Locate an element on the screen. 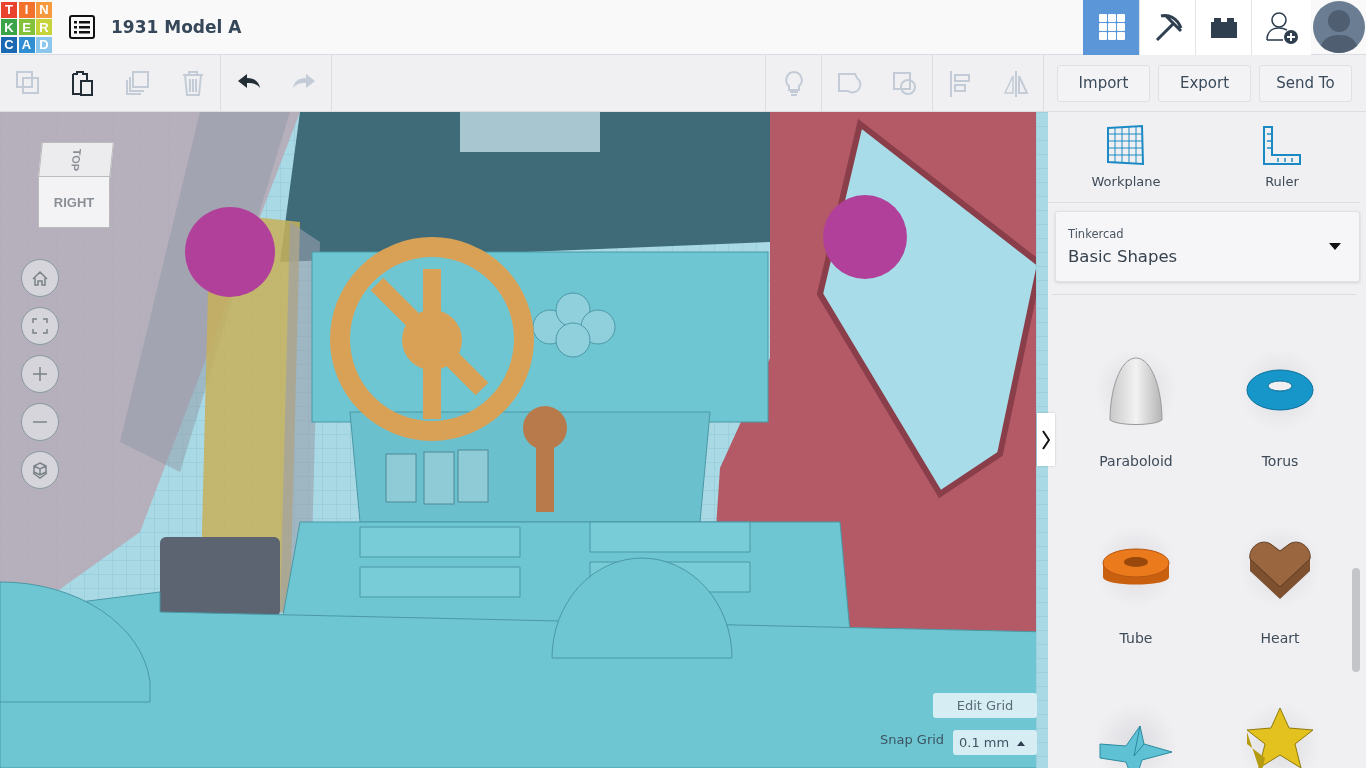  shape-item: Heart is located at coordinates (1280, 560).